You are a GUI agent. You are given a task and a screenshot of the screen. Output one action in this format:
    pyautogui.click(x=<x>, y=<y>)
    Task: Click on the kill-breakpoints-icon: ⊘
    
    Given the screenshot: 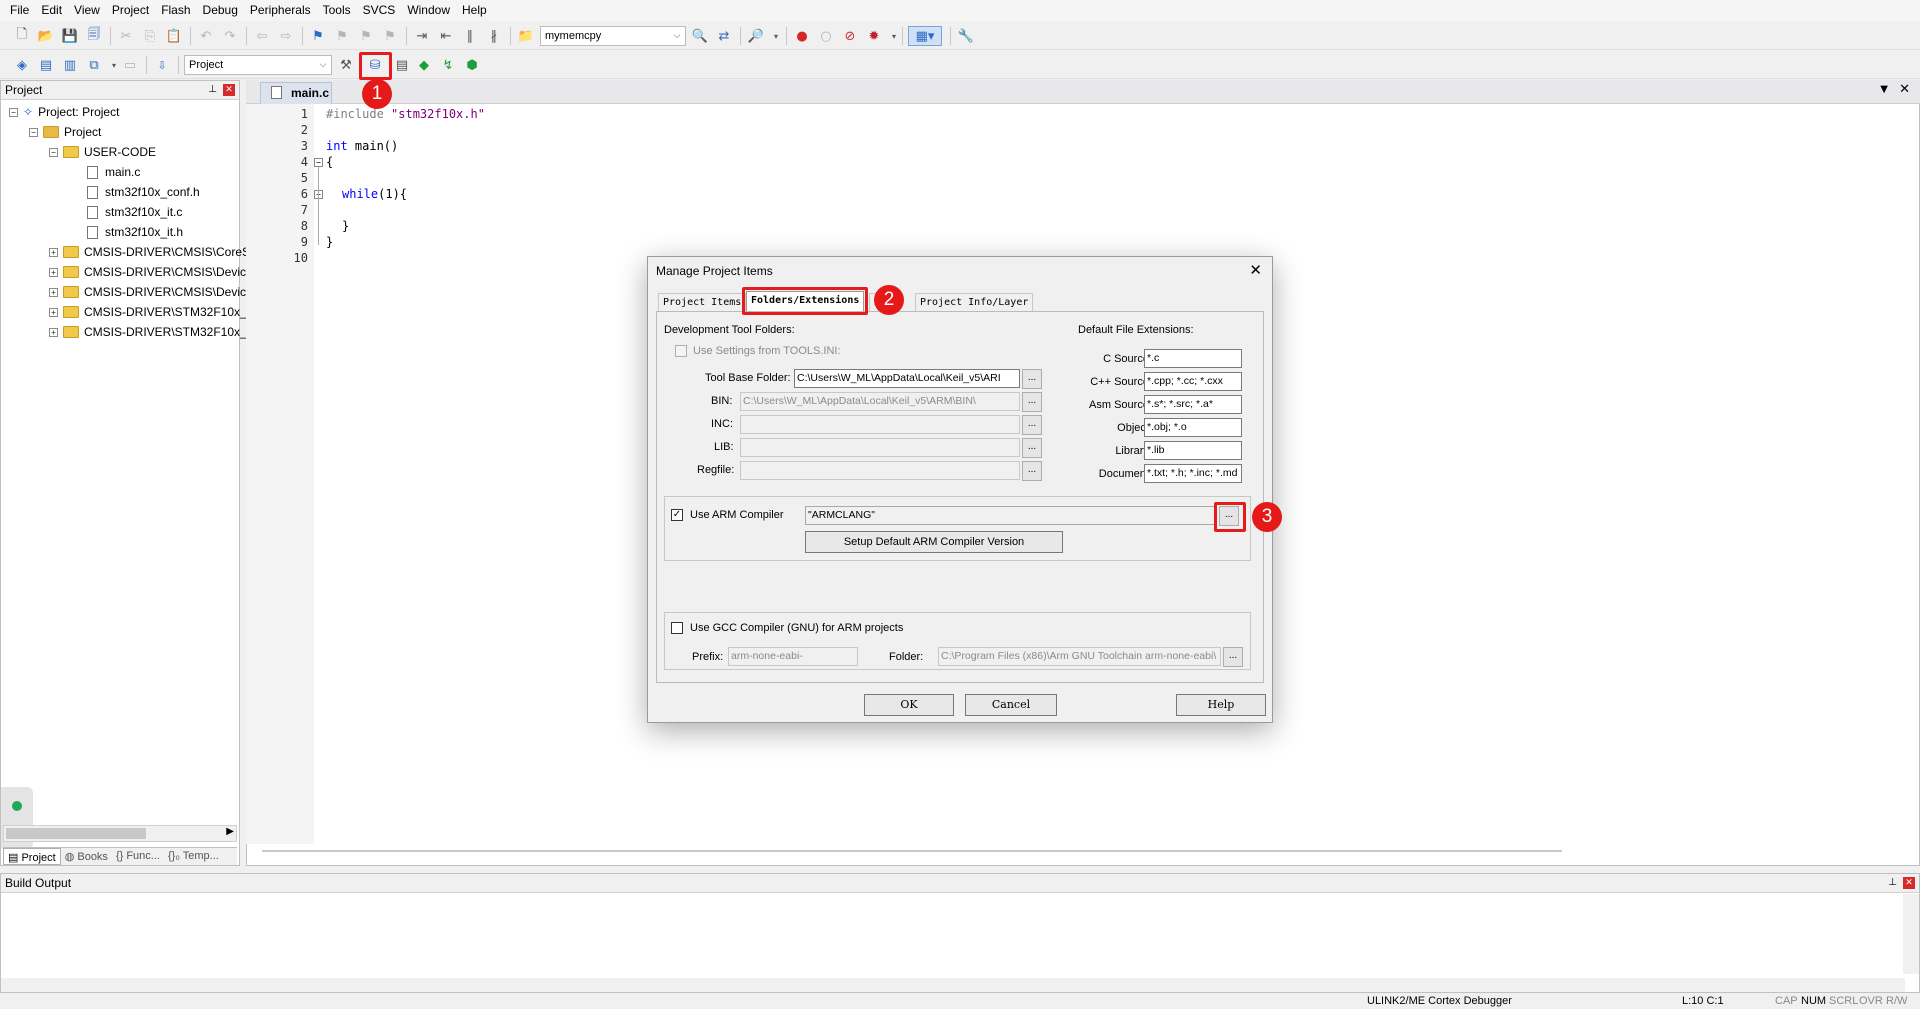 What is the action you would take?
    pyautogui.click(x=850, y=36)
    